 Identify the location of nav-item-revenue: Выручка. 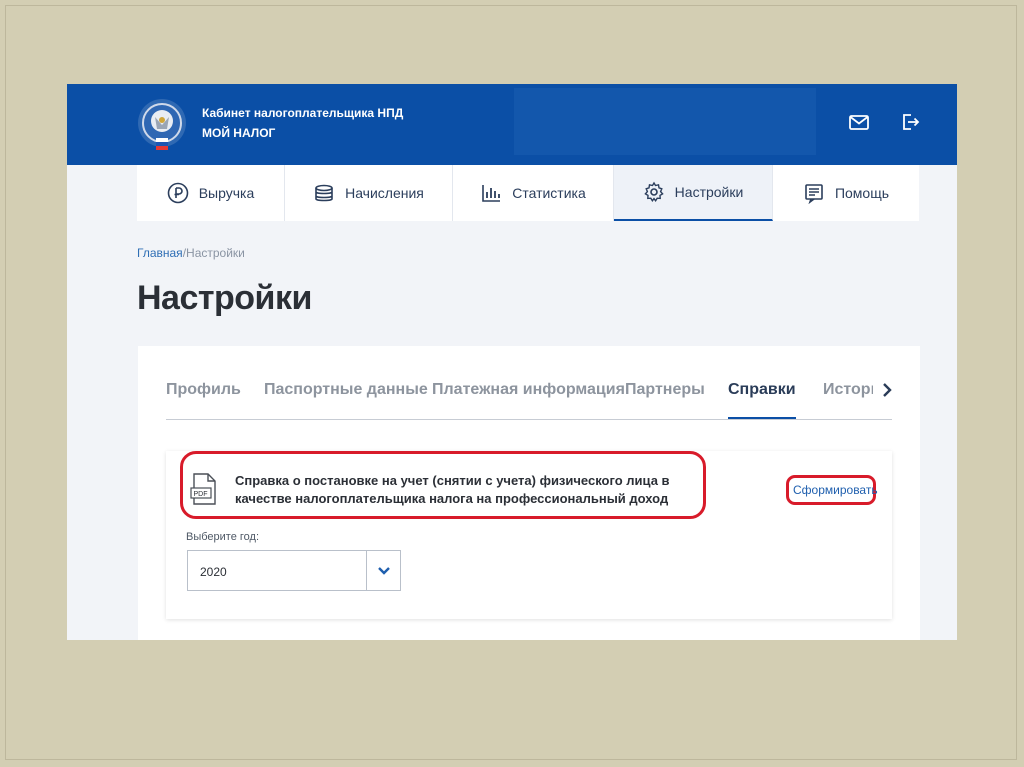
(211, 193).